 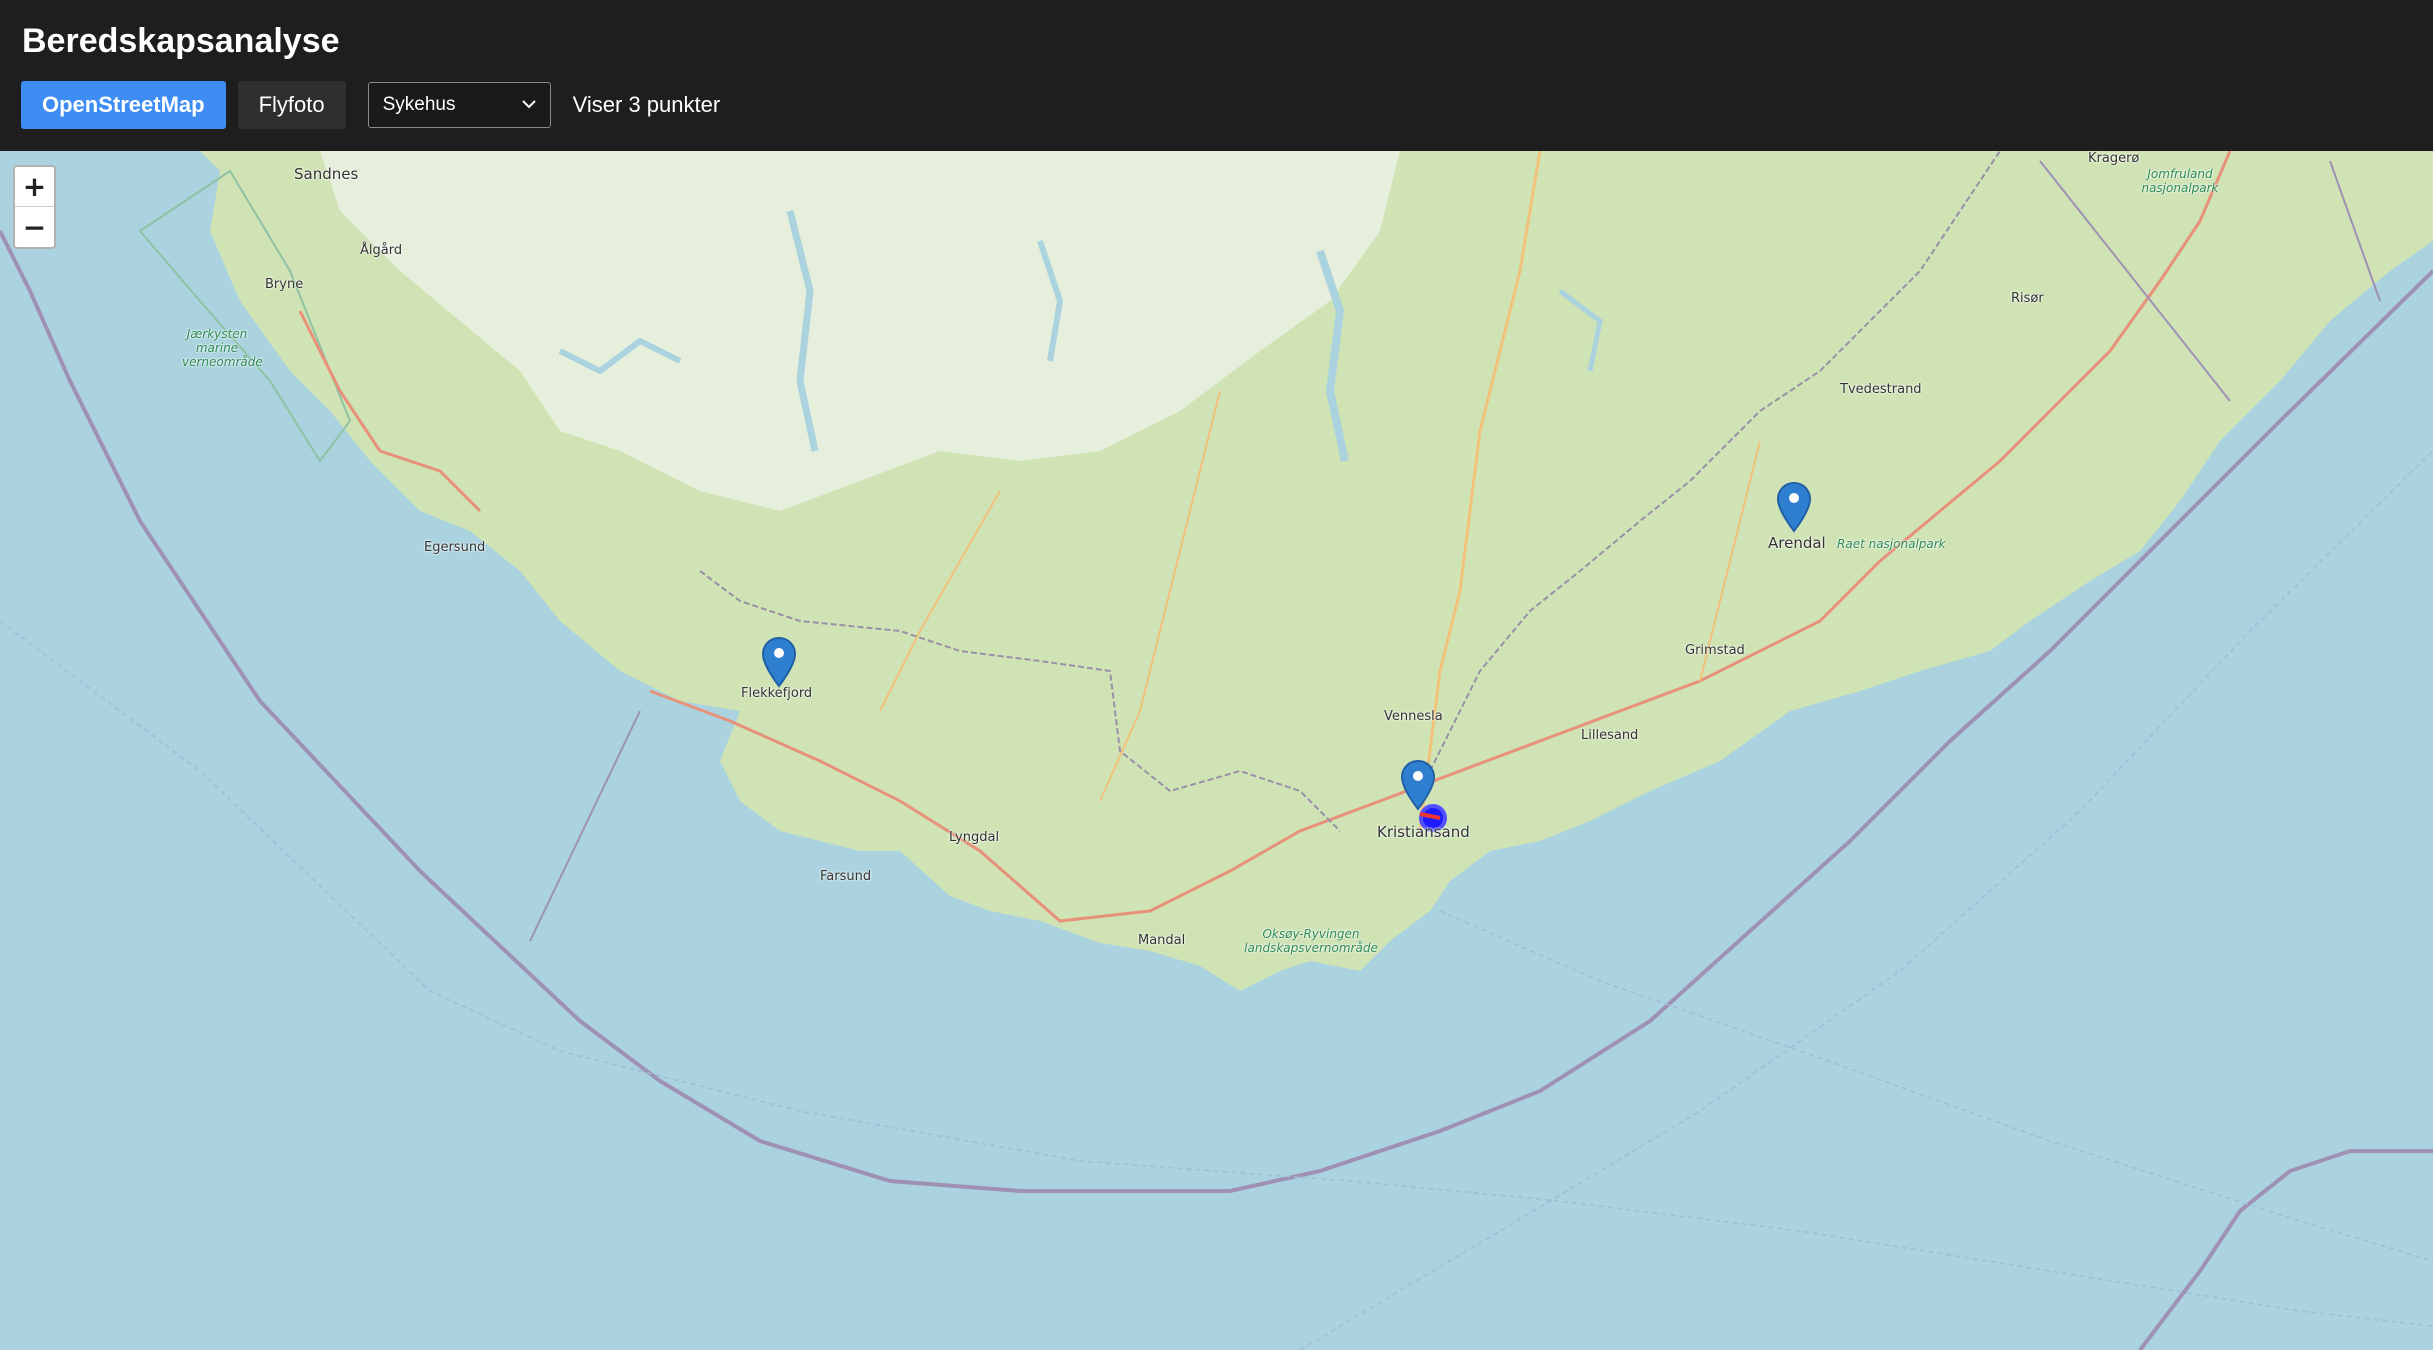 I want to click on park-label-jomfruland: Jomfruland nasjonalpark, so click(x=2180, y=181).